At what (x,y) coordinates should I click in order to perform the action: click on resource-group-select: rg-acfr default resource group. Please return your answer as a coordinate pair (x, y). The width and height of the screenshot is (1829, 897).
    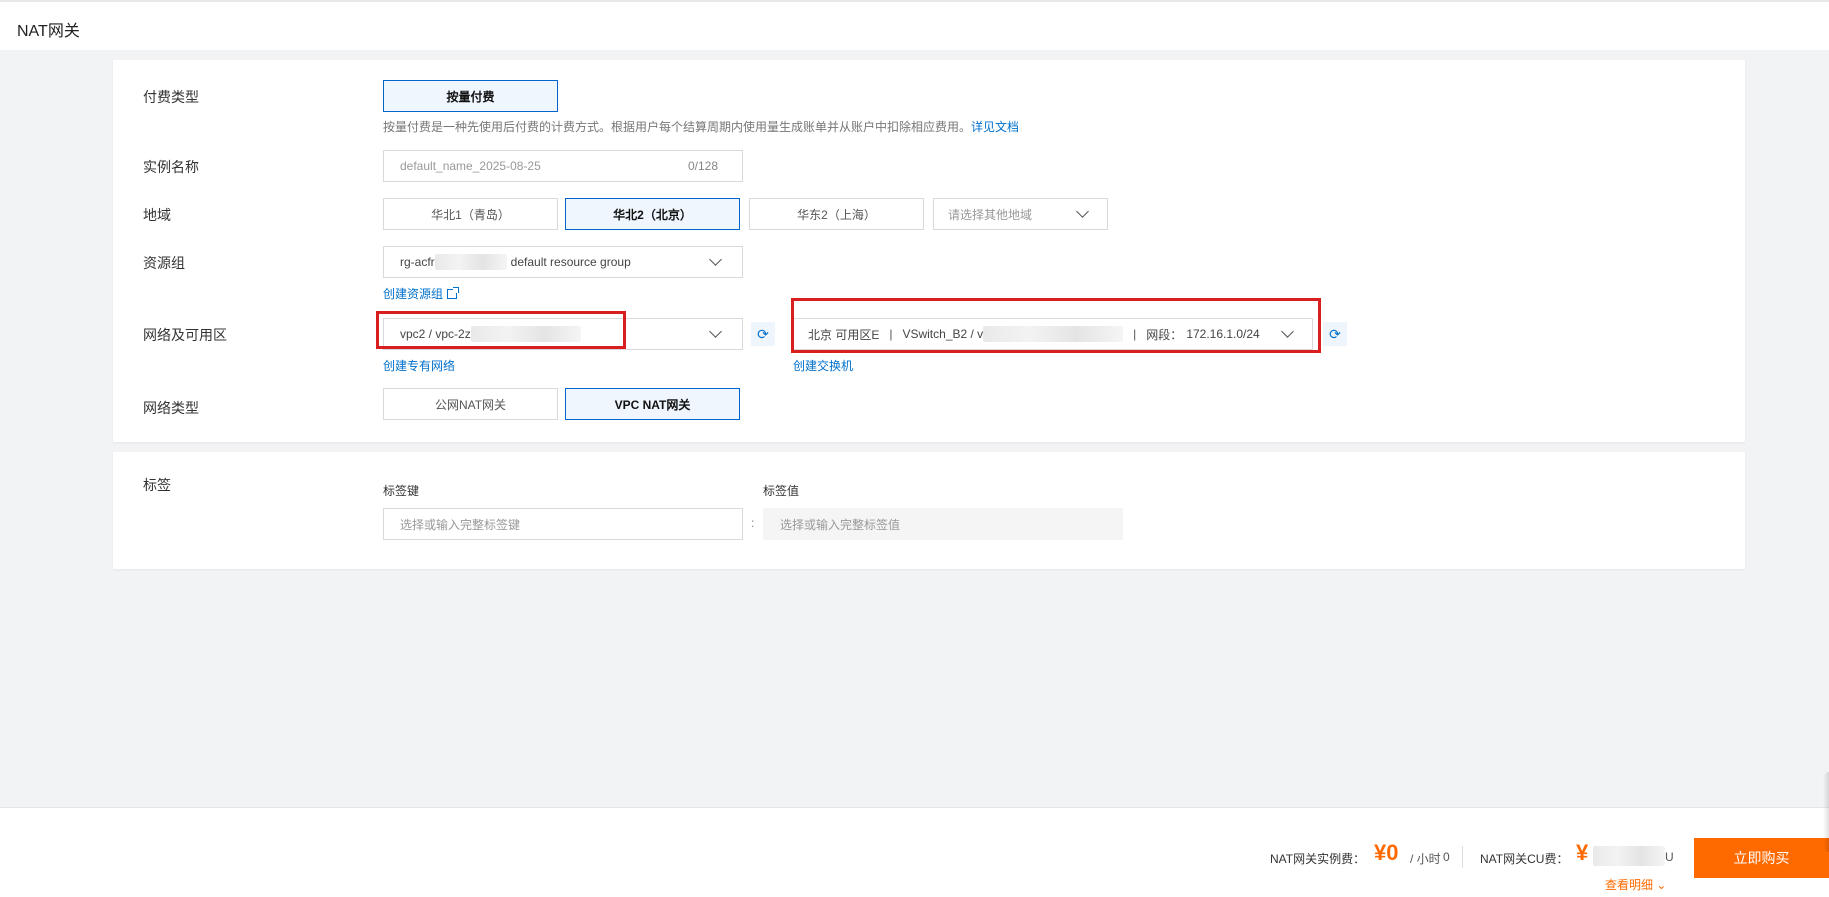
    Looking at the image, I should click on (563, 262).